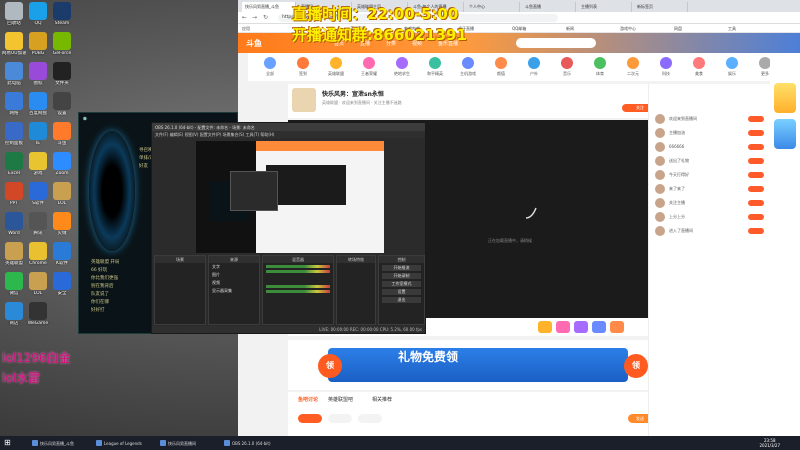 The width and height of the screenshot is (800, 450). I want to click on desktop-icon: 腾讯, so click(38, 224).